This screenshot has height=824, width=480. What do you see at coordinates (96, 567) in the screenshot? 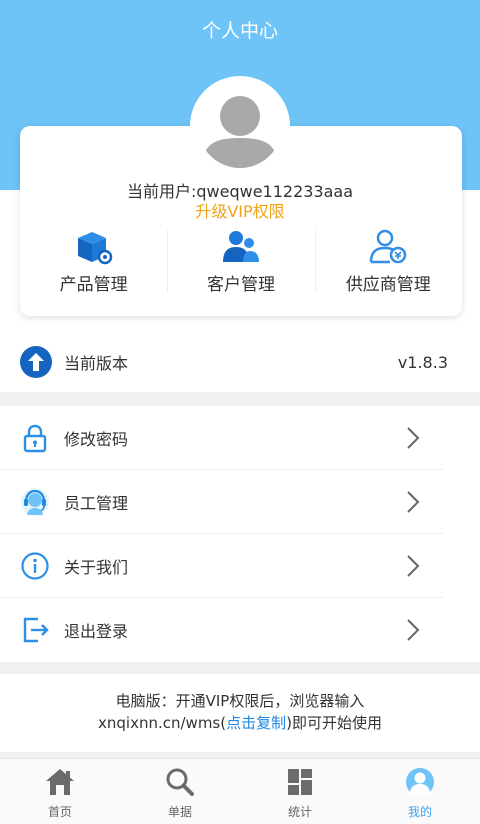
I see `menu-label-about-us: 关于我们` at bounding box center [96, 567].